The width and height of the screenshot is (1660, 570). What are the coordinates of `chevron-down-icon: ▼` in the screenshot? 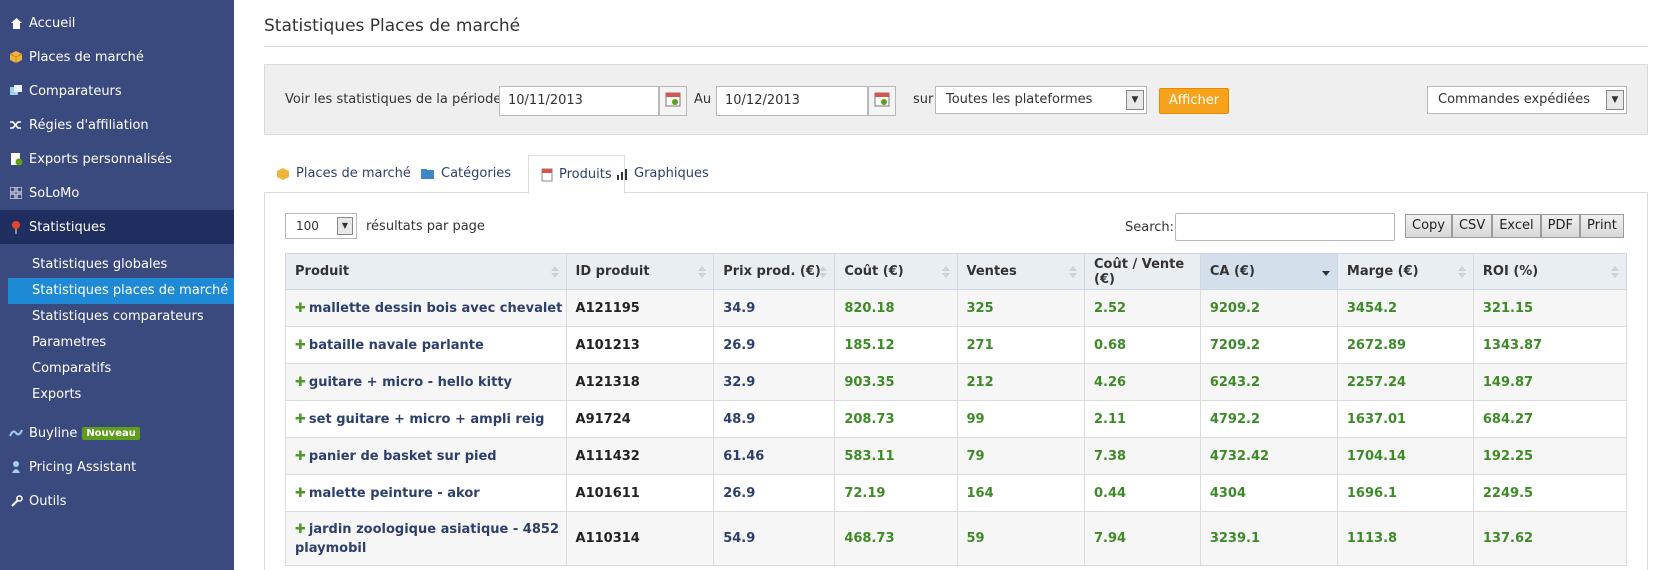 It's located at (1135, 100).